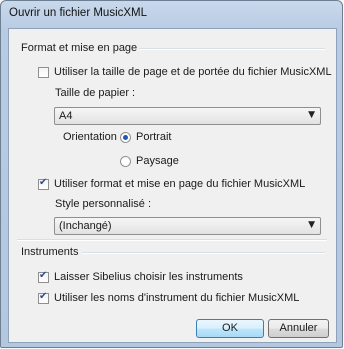 Image resolution: width=344 pixels, height=349 pixels. What do you see at coordinates (187, 116) in the screenshot?
I see `paper-size-select: A4 ▼` at bounding box center [187, 116].